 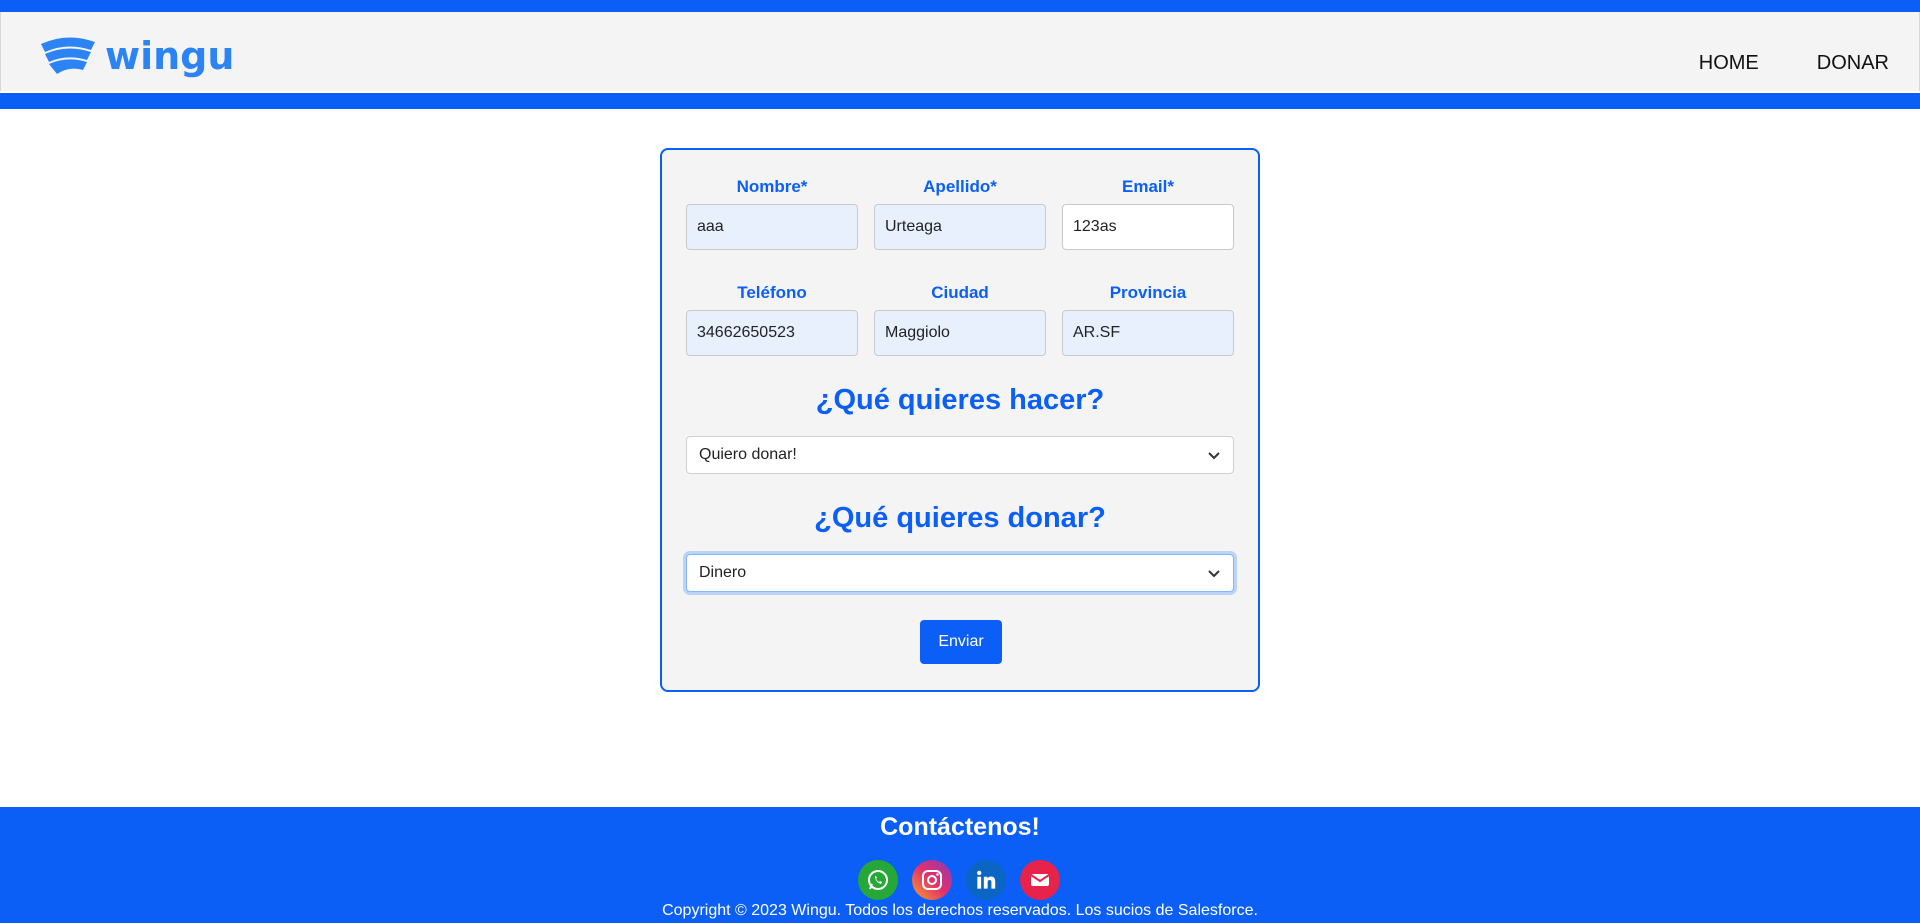 I want to click on site-header: wingu HOME DONAR, so click(x=960, y=51).